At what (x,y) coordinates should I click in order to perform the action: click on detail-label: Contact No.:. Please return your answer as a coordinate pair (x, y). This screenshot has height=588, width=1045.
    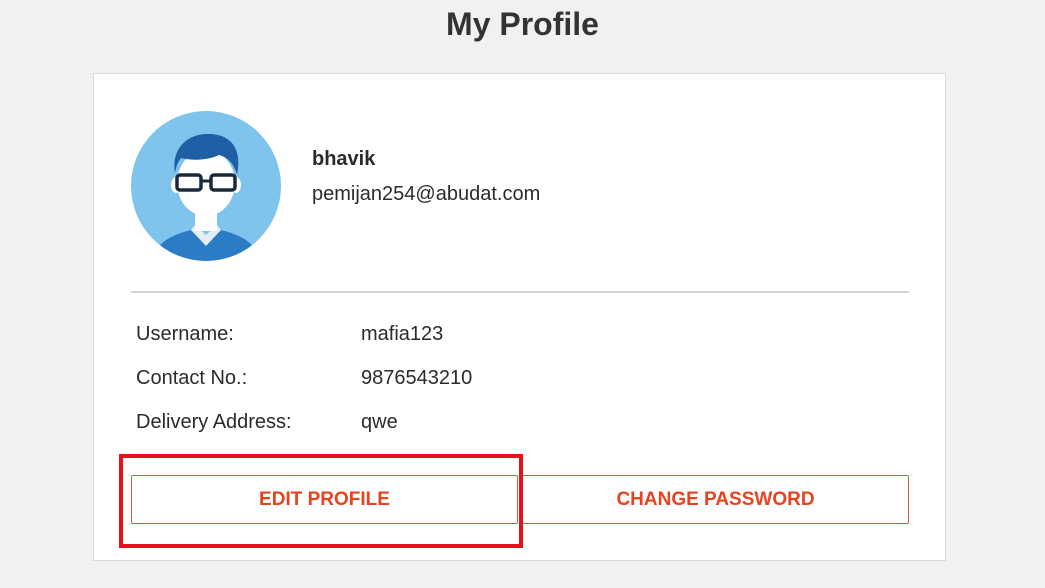
    Looking at the image, I should click on (192, 378).